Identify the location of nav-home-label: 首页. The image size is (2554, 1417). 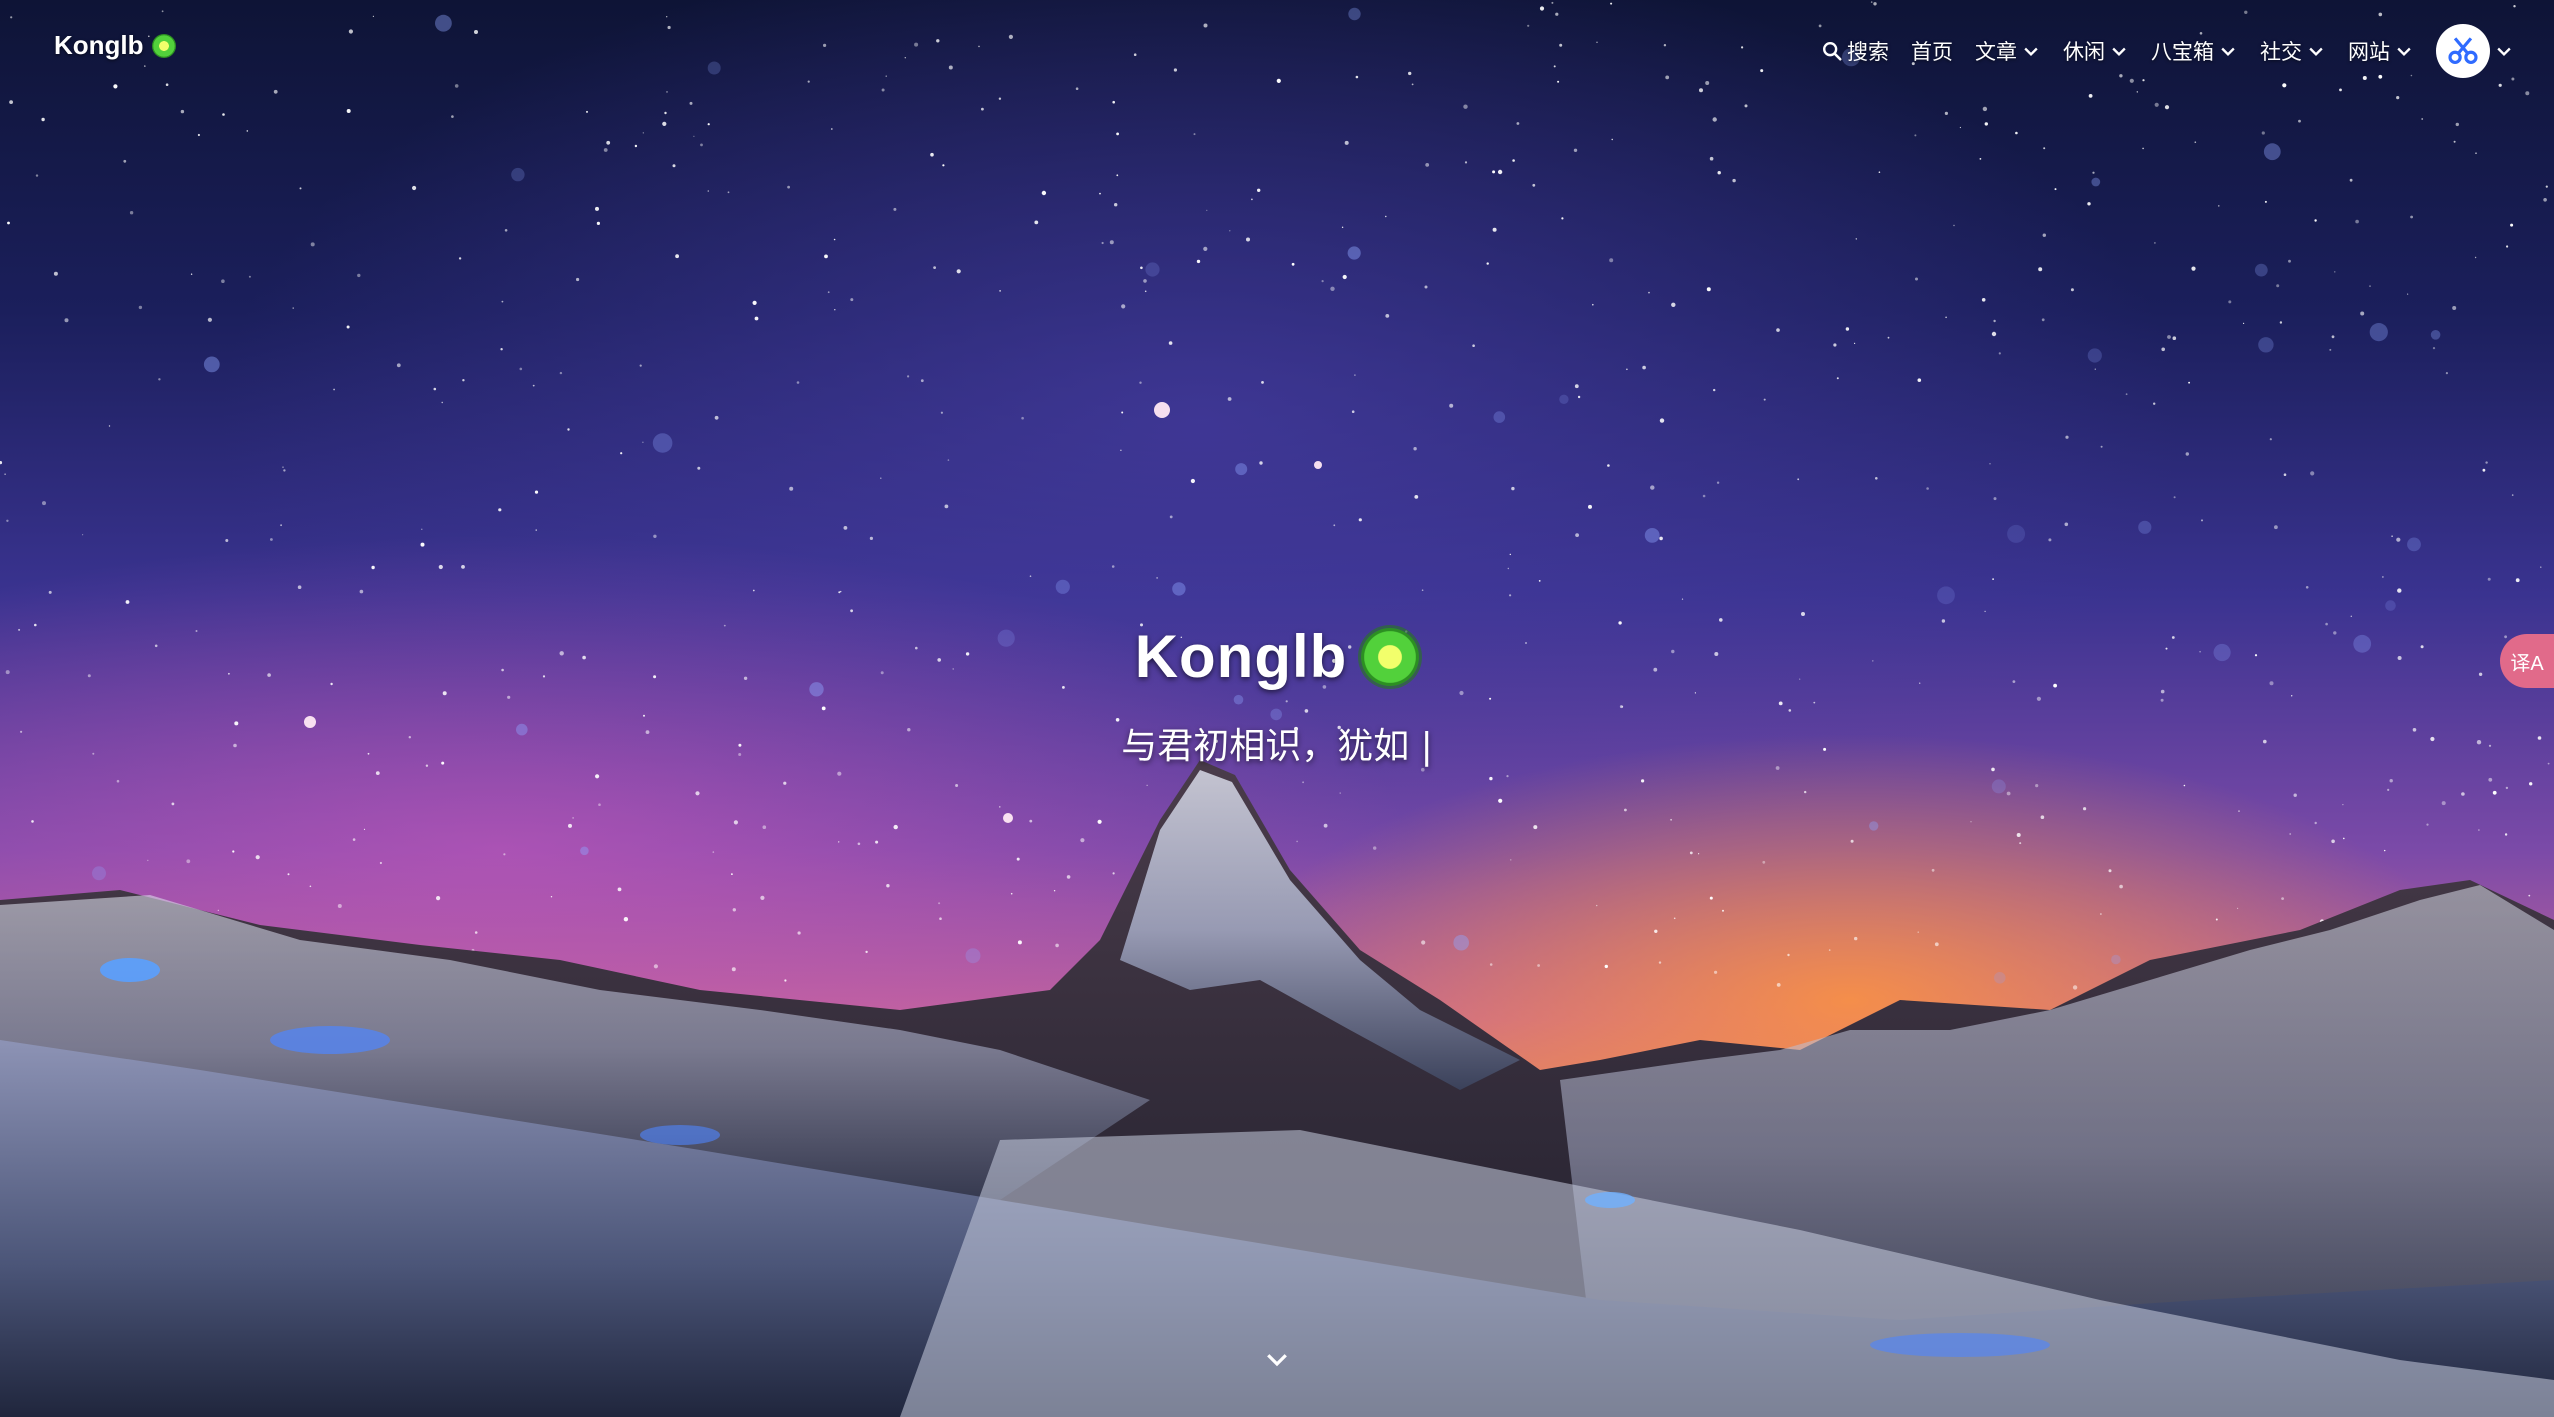
(1932, 52).